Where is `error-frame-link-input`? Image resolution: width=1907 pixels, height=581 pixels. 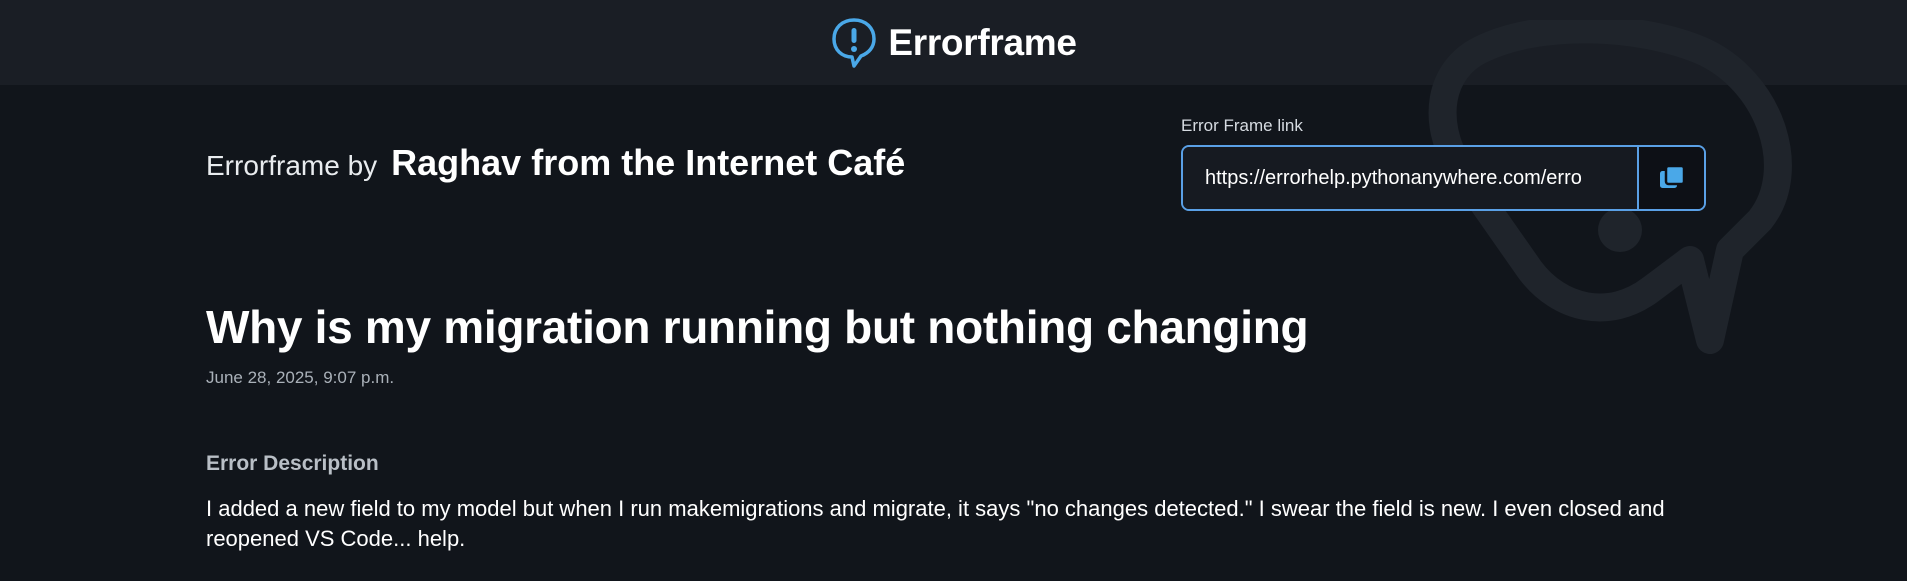 error-frame-link-input is located at coordinates (1410, 178).